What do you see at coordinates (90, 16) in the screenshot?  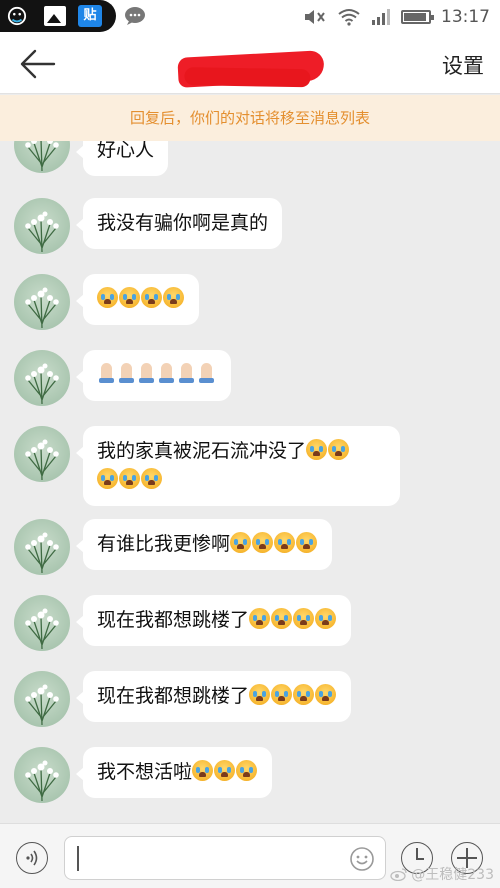 I see `tieba-icon: 贴` at bounding box center [90, 16].